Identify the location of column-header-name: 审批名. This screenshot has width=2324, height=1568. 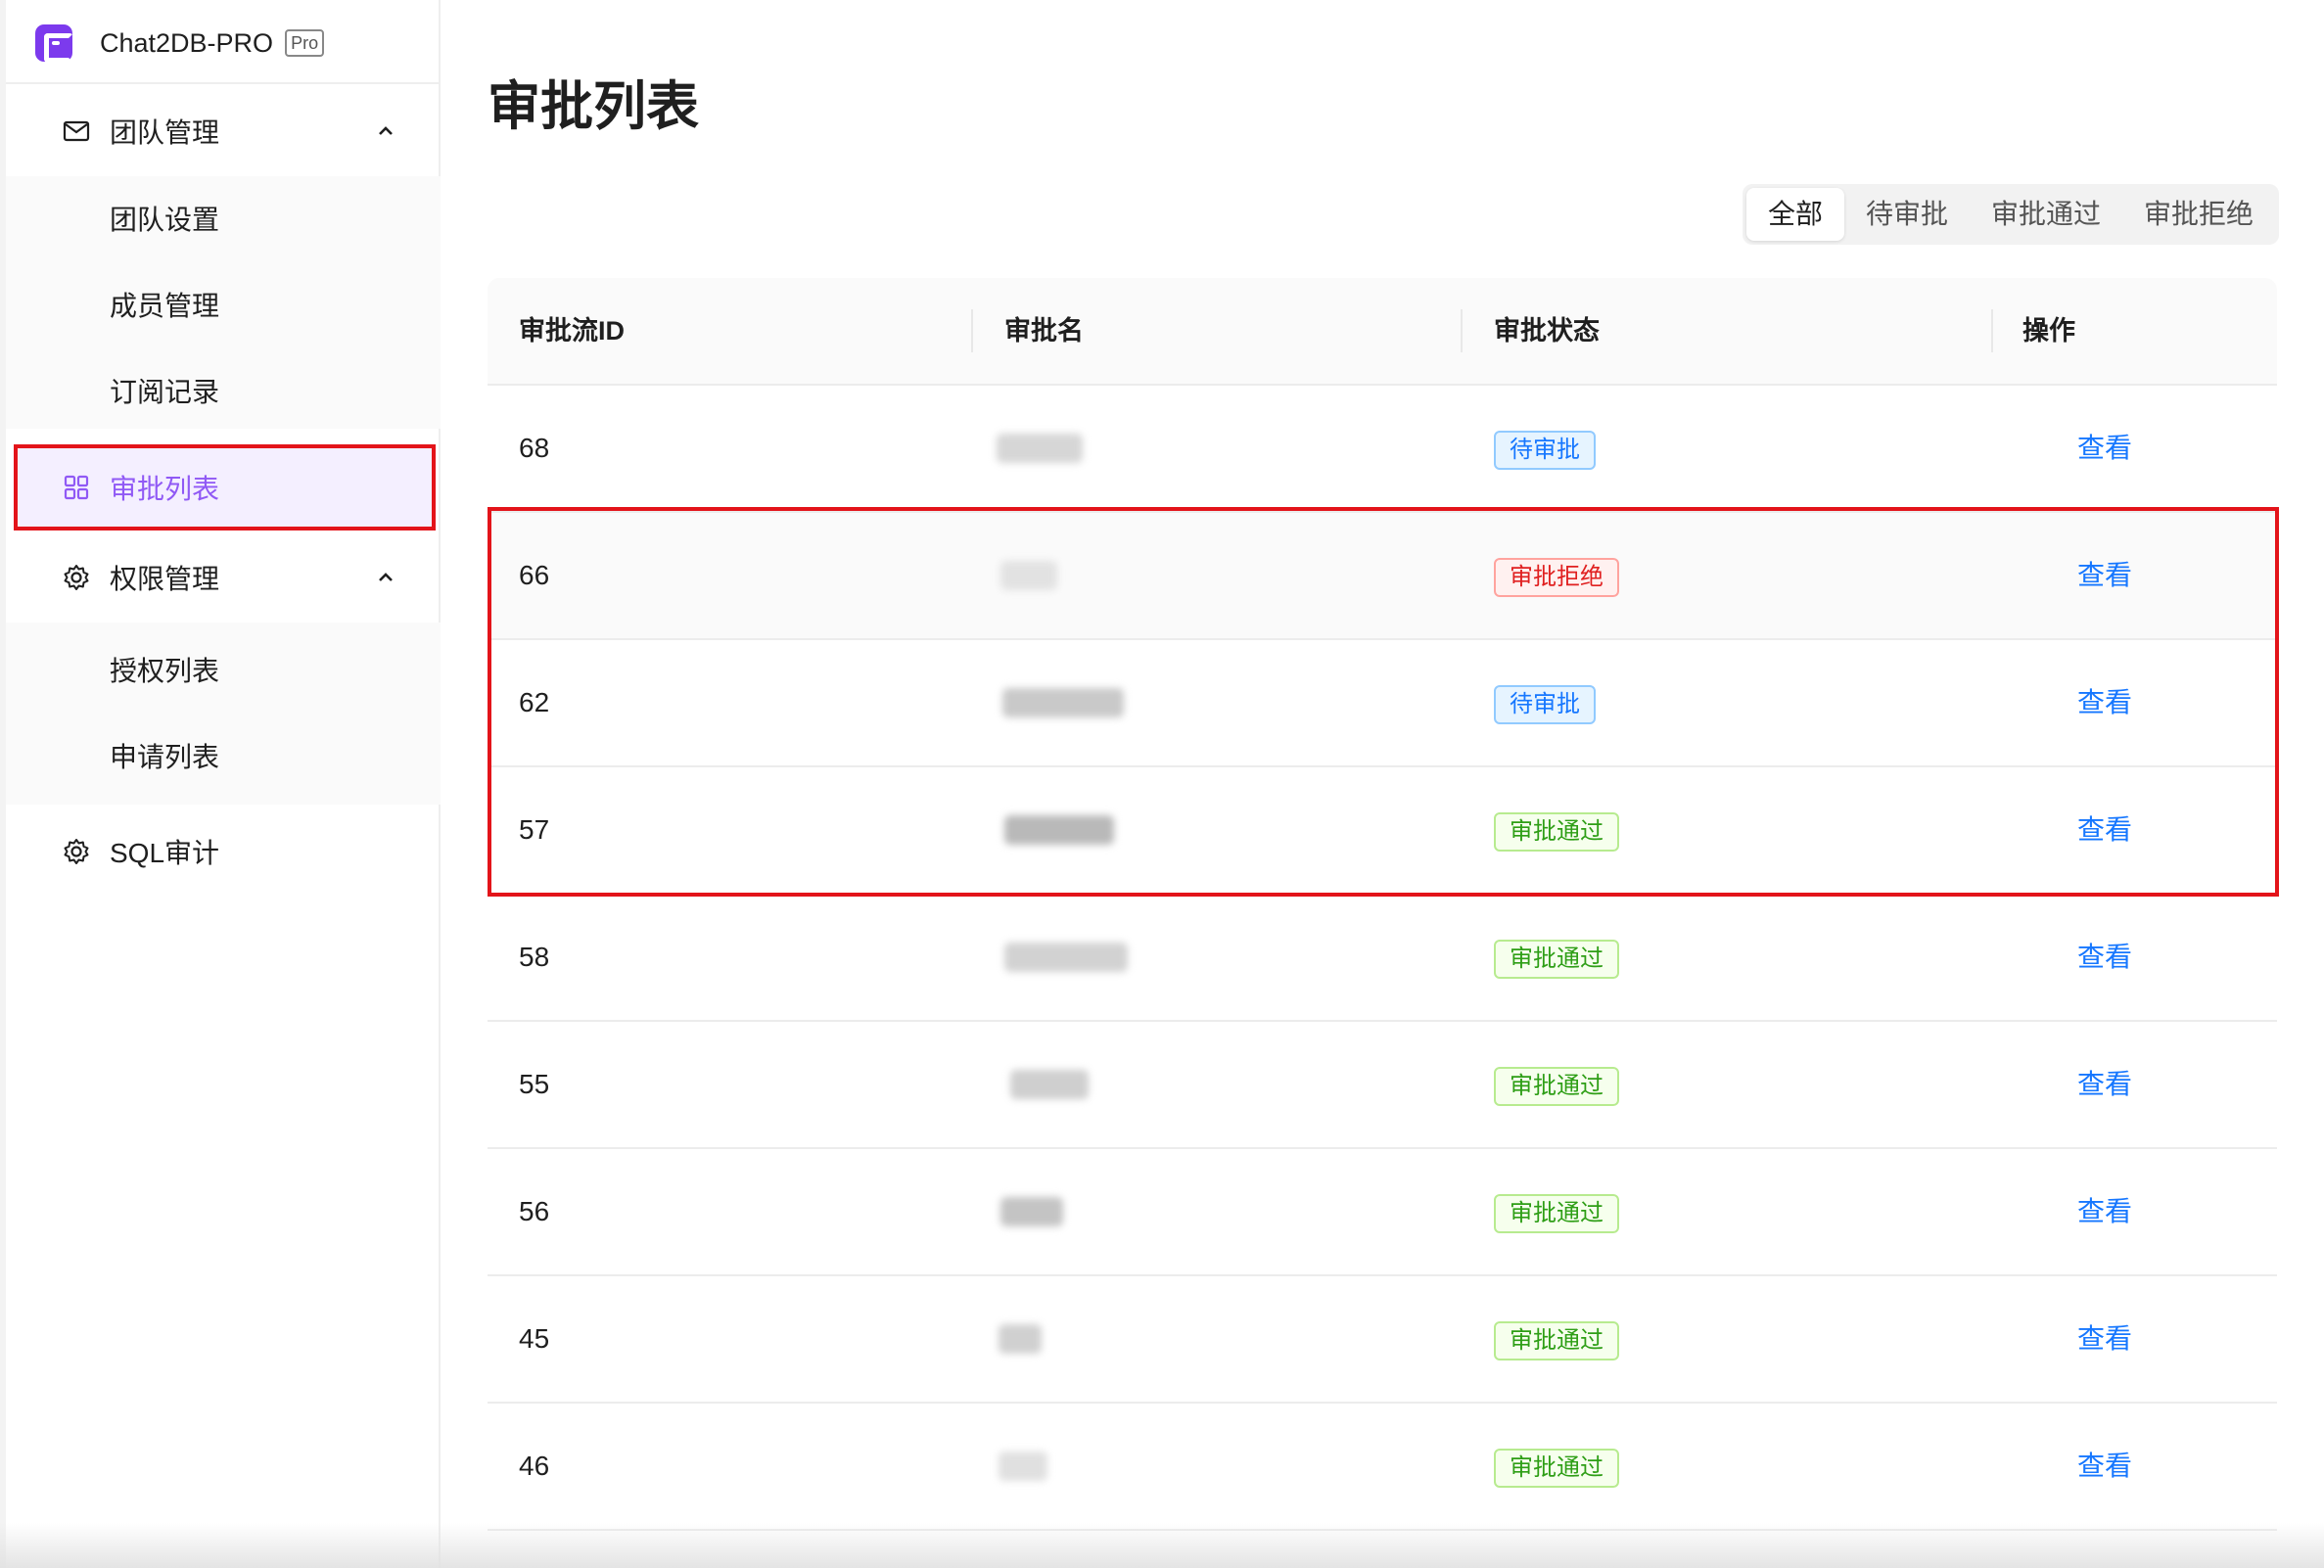
(1044, 331).